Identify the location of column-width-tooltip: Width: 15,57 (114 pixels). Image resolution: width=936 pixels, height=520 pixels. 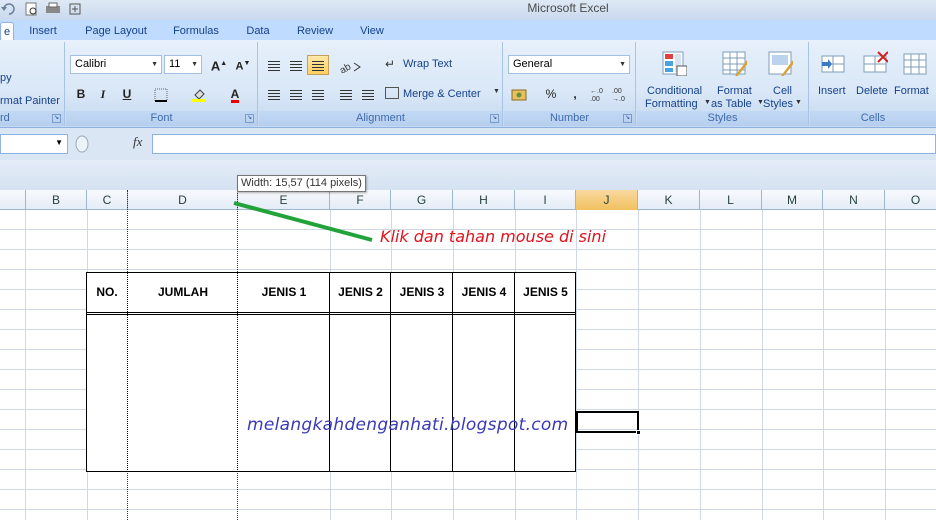
(301, 183).